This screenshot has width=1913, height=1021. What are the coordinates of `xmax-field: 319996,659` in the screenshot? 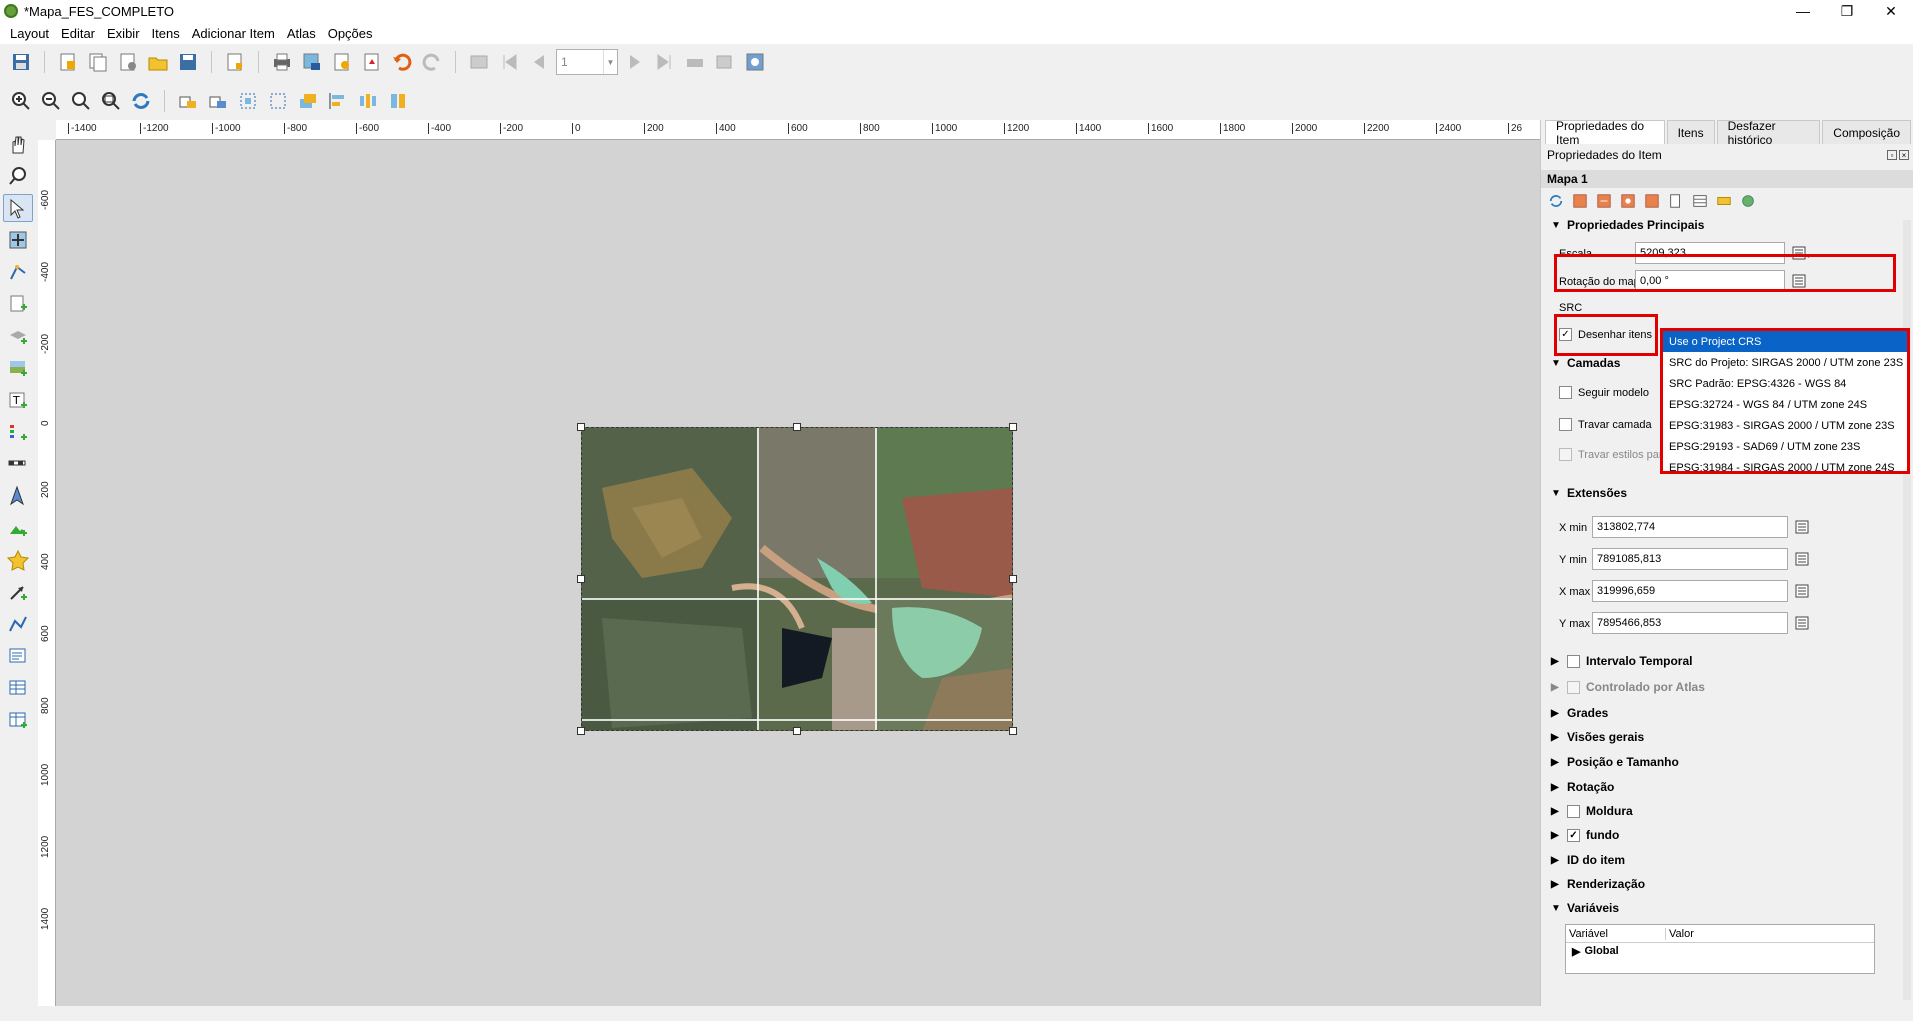 It's located at (1690, 591).